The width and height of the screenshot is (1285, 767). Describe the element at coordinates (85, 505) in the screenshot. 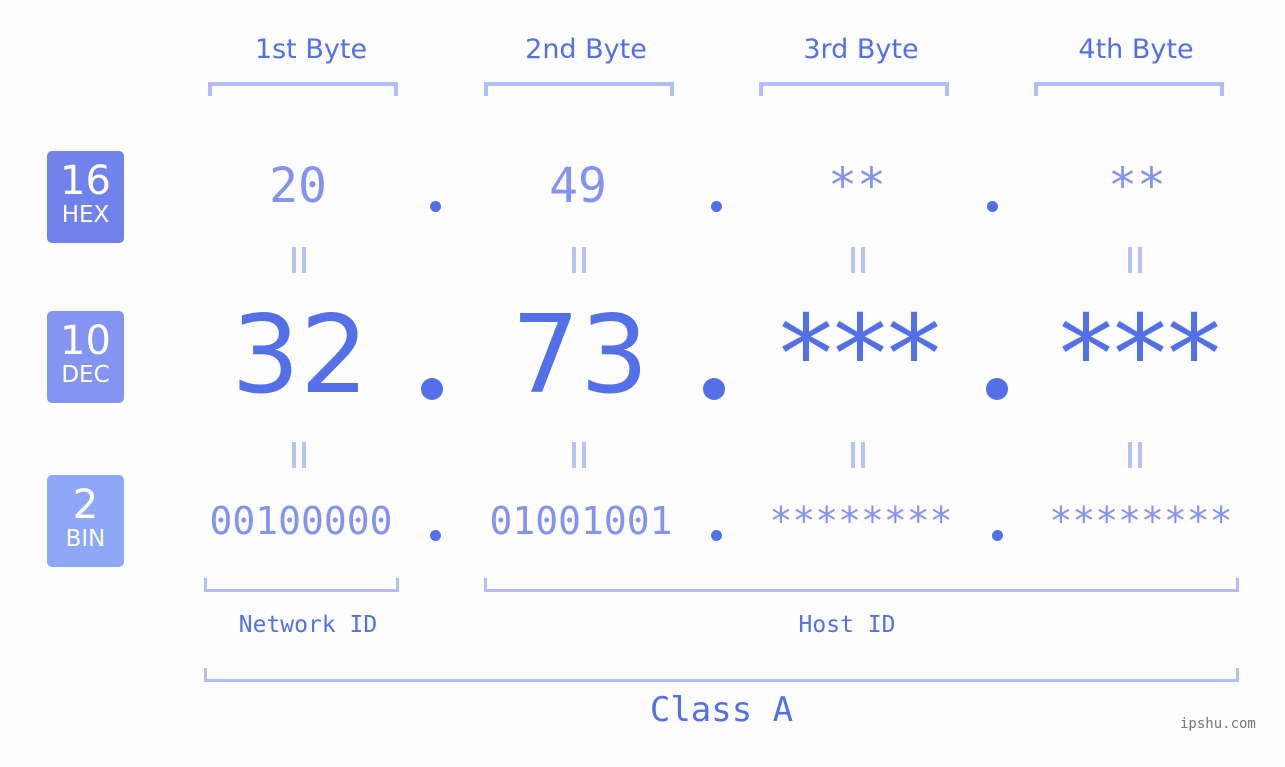

I see `bin-badge-number: 2` at that location.